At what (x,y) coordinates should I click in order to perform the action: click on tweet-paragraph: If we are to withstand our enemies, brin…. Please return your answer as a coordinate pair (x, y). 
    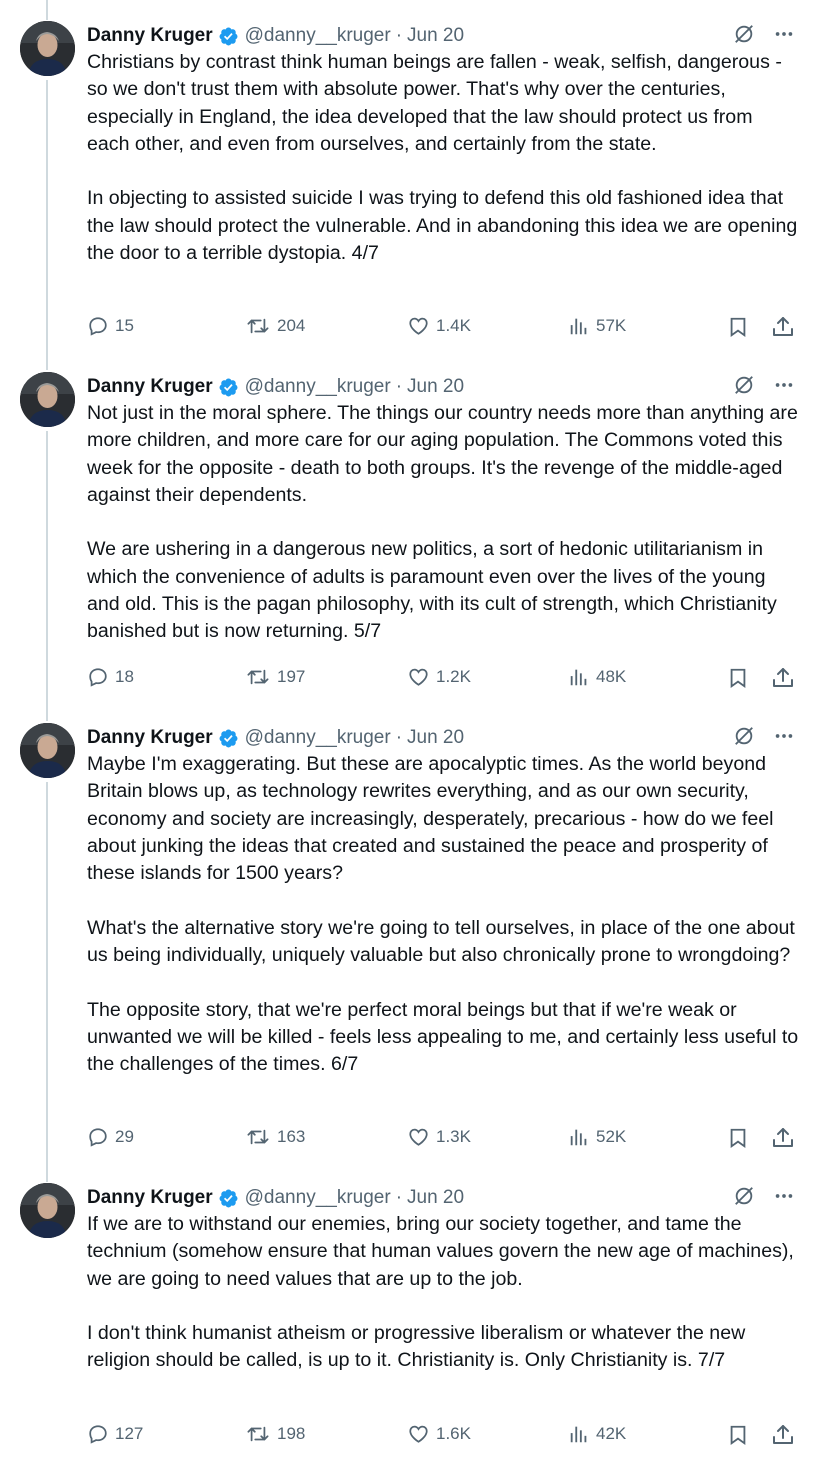
    Looking at the image, I should click on (440, 1251).